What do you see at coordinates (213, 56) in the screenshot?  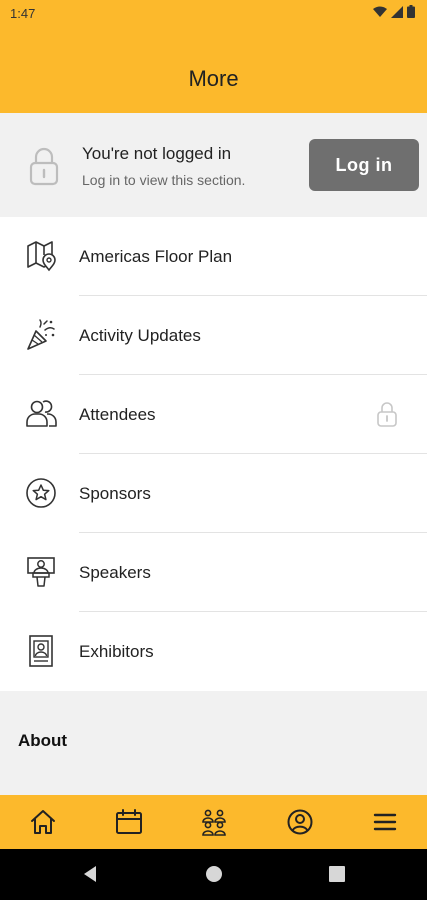 I see `app-header: 1:47 More` at bounding box center [213, 56].